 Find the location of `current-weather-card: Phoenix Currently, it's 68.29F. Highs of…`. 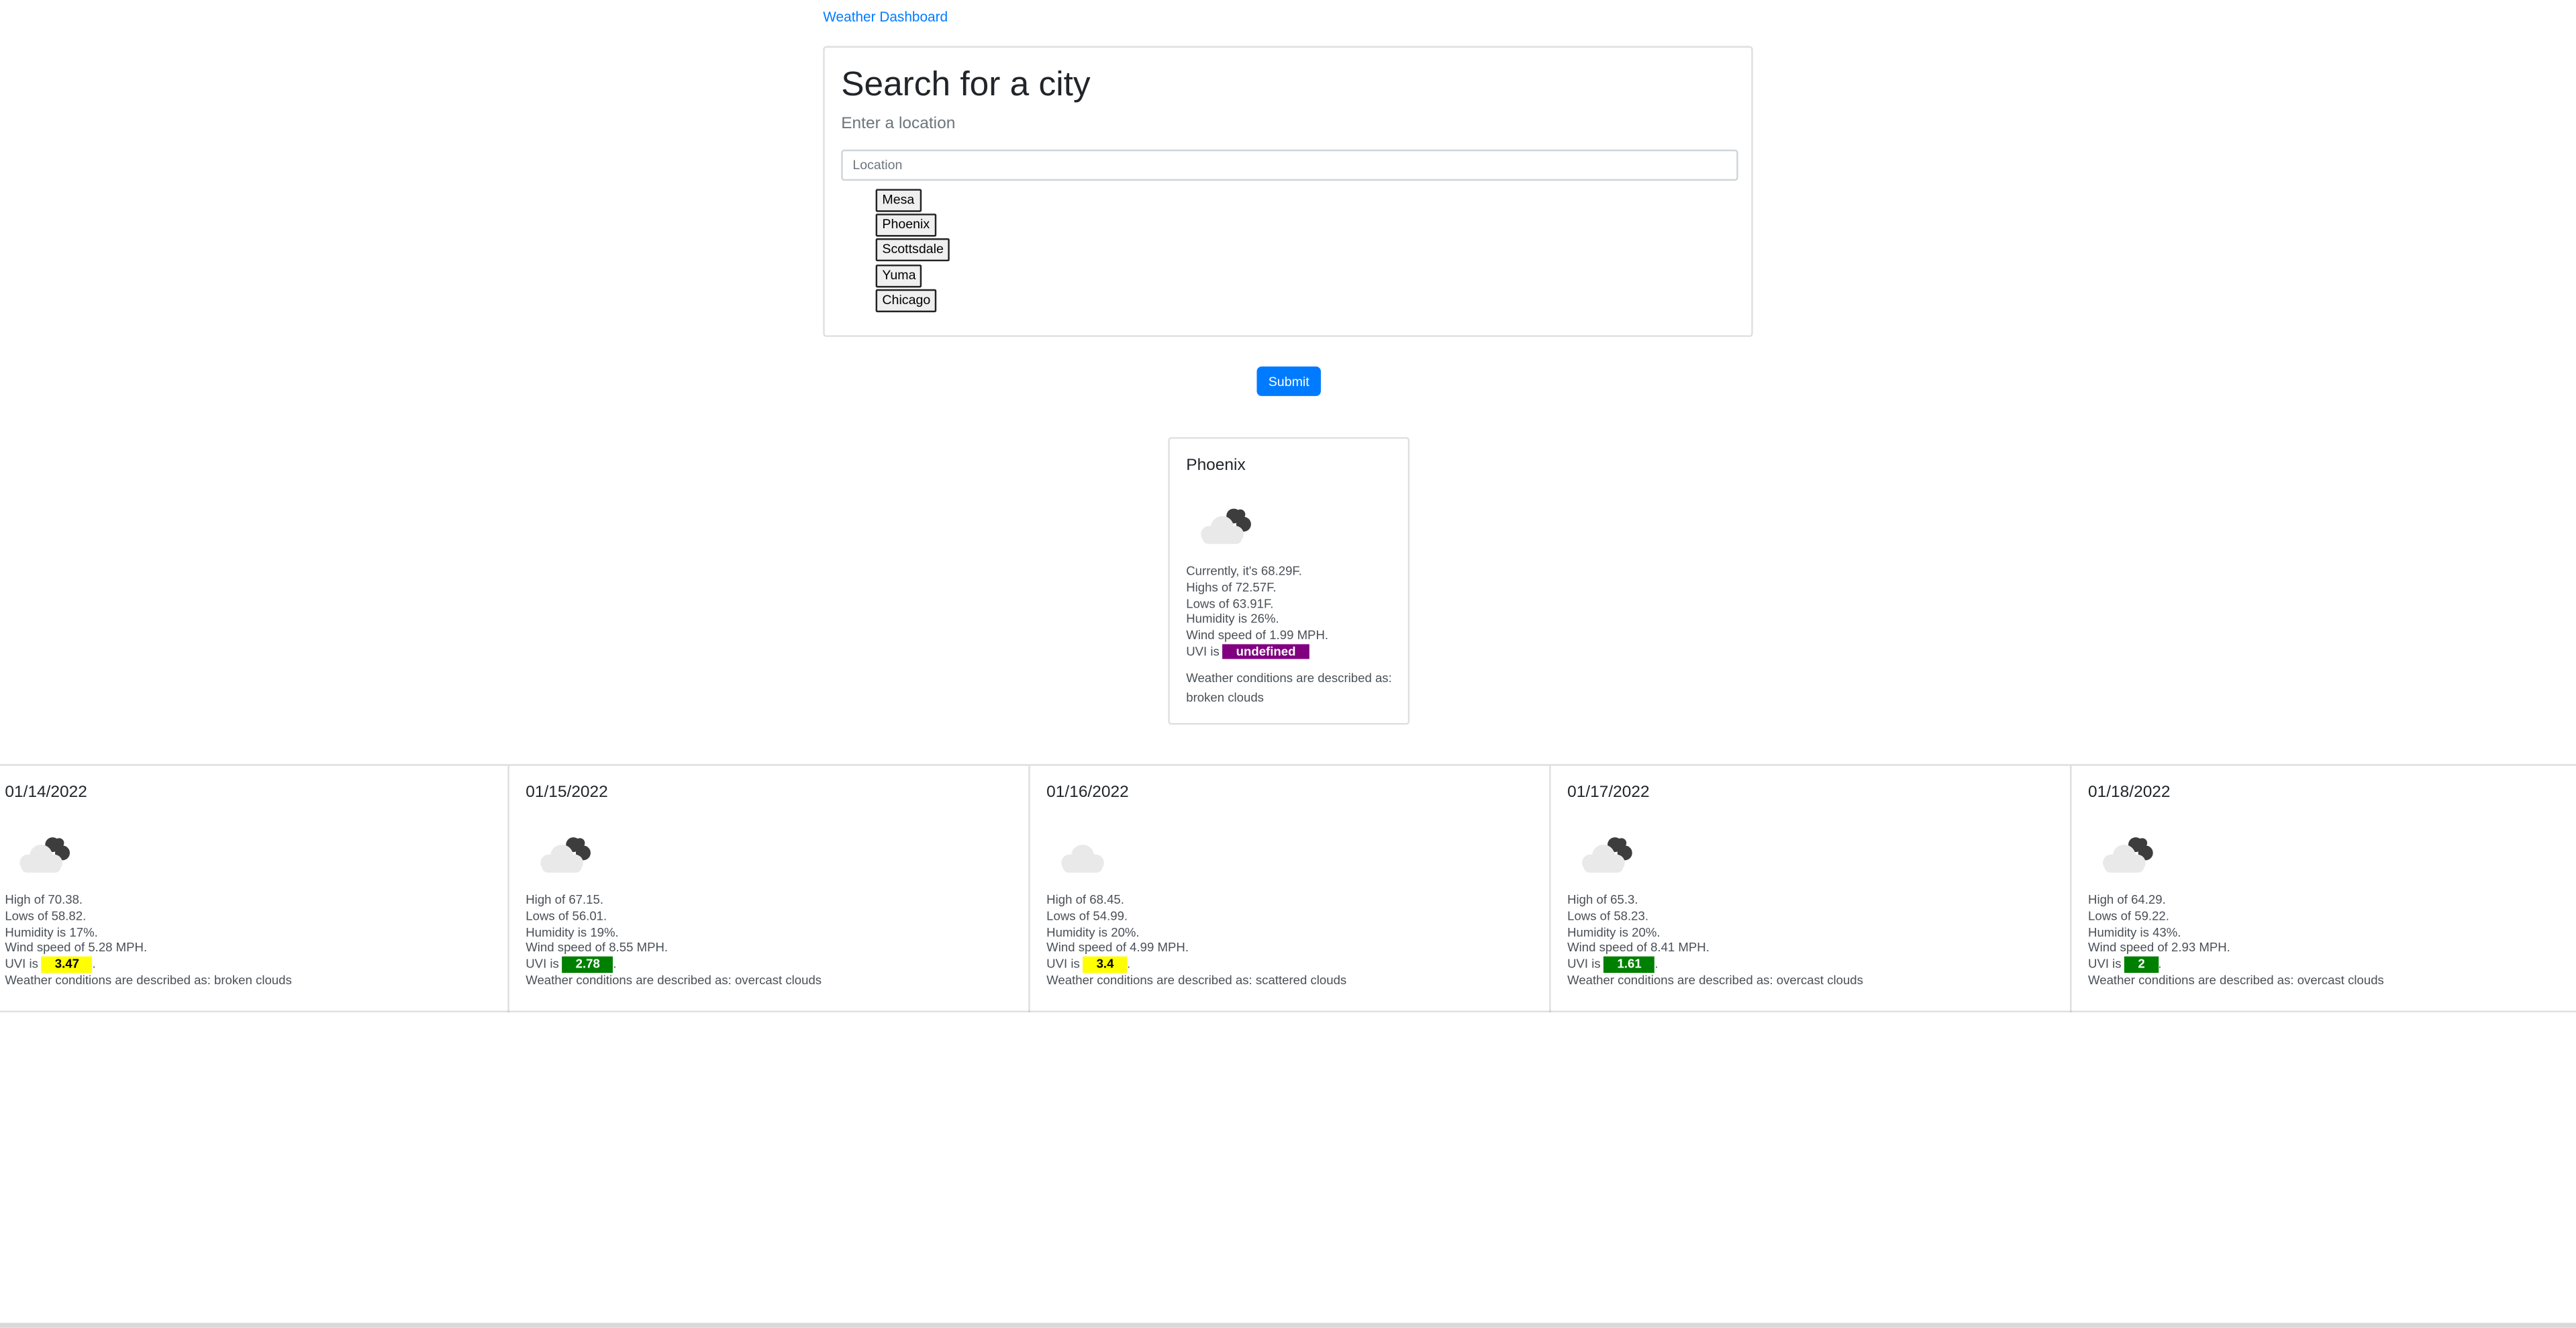

current-weather-card: Phoenix Currently, it's 68.29F. Highs of… is located at coordinates (1289, 581).